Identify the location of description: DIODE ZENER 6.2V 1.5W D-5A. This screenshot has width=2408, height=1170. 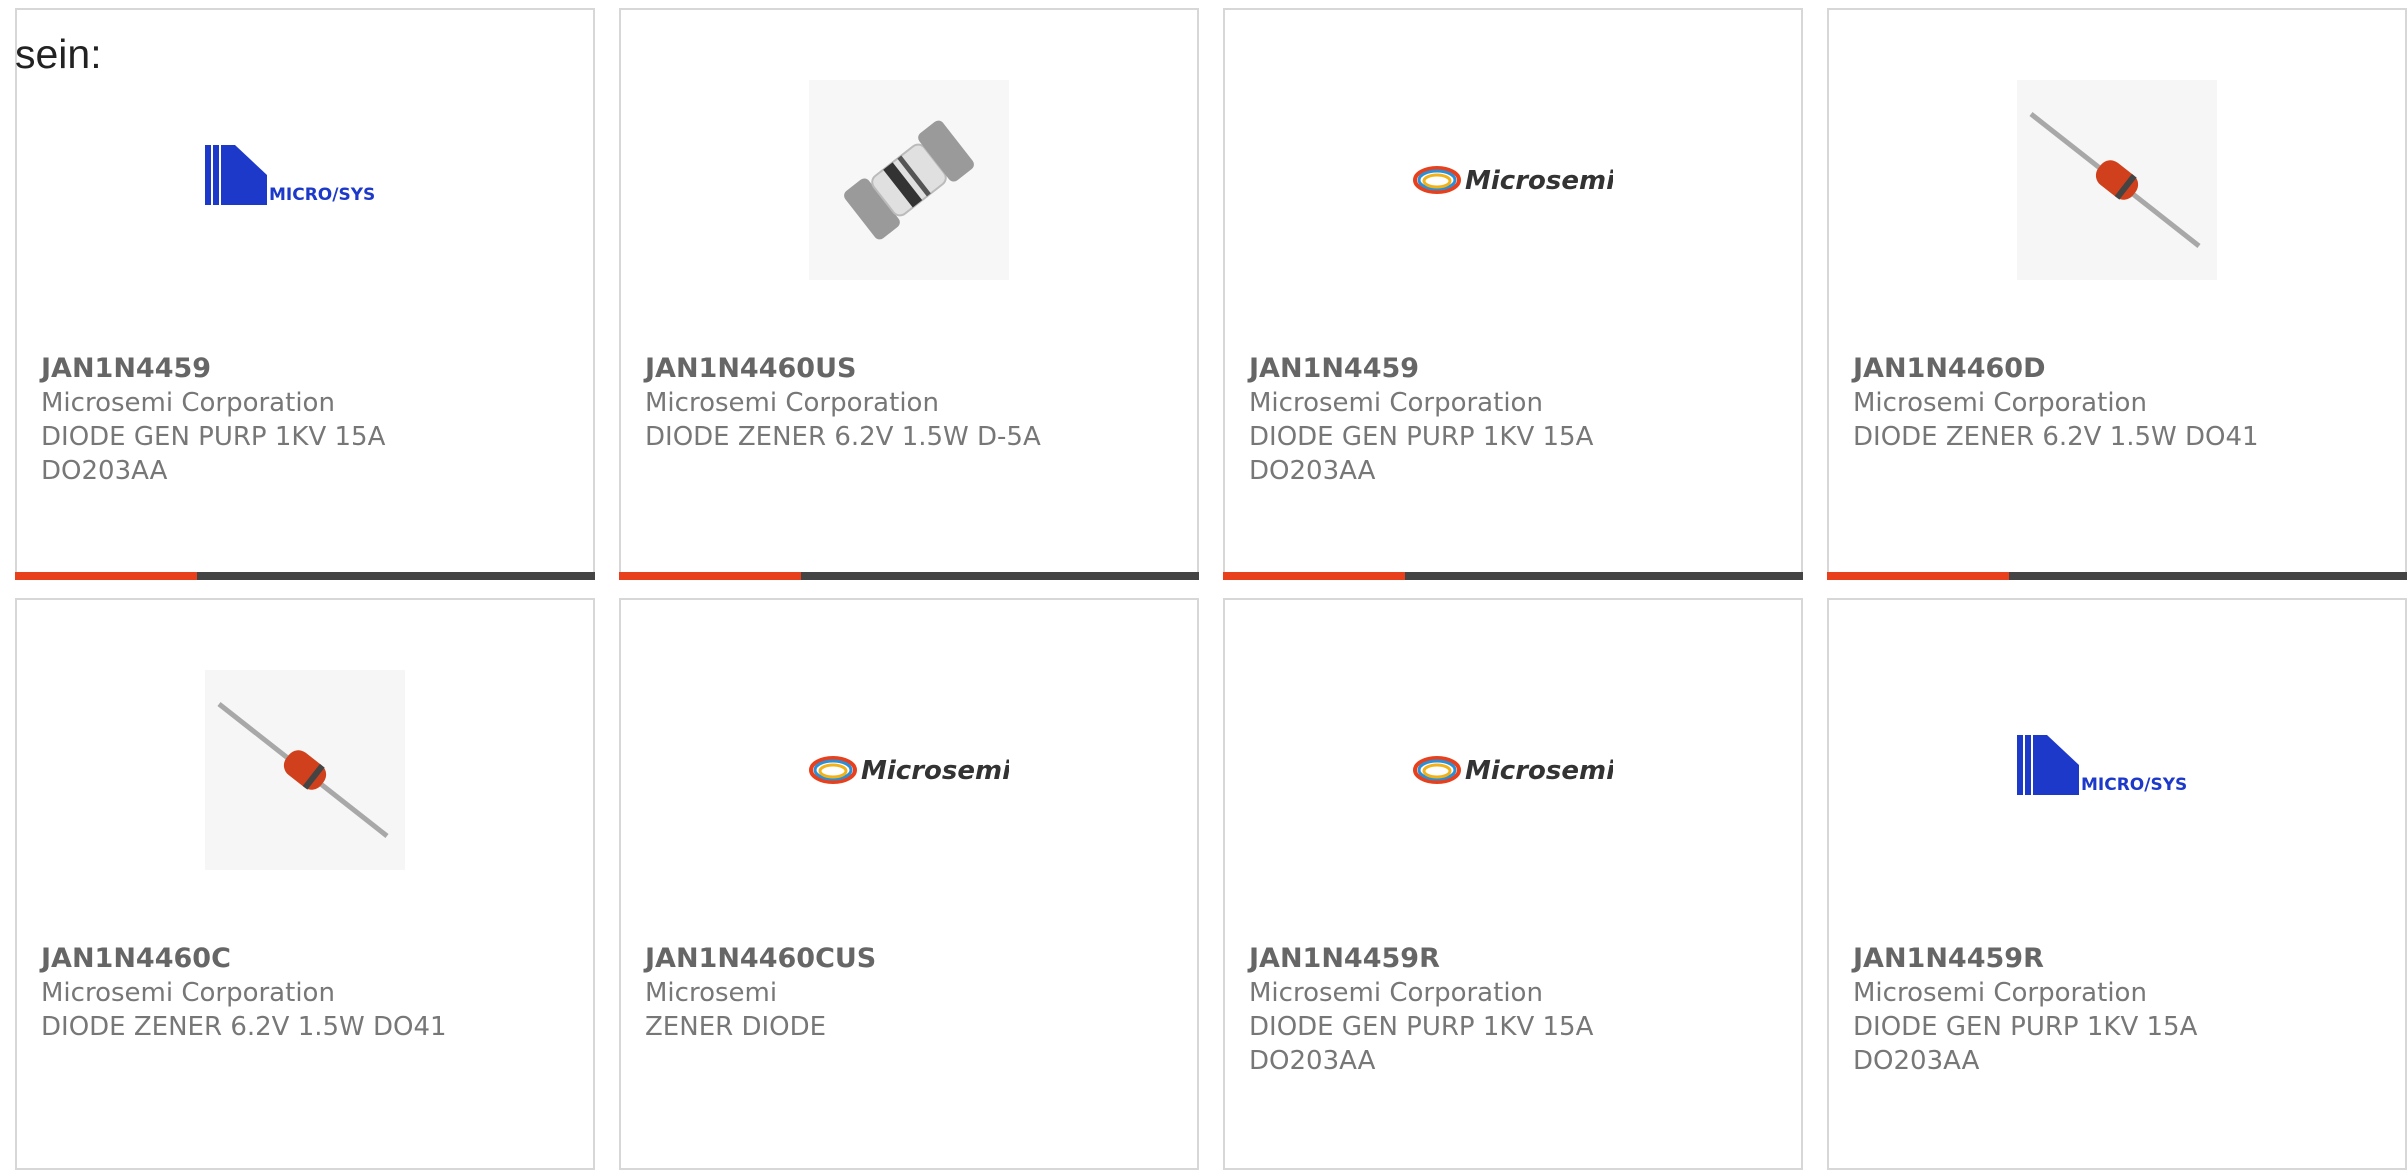
(843, 437).